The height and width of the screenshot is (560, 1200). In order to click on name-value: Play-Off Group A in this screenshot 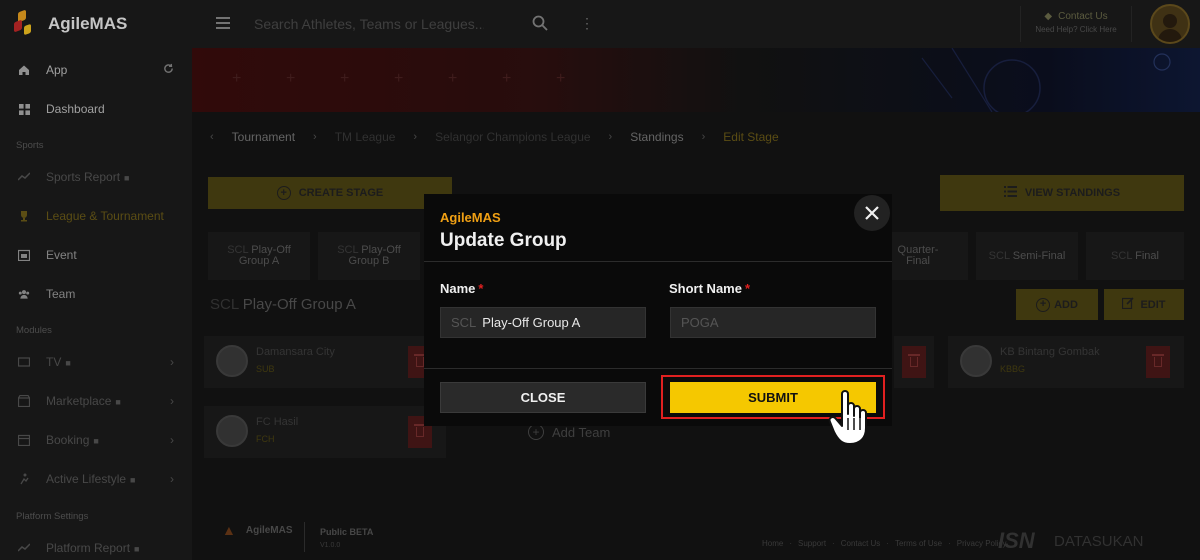, I will do `click(531, 322)`.